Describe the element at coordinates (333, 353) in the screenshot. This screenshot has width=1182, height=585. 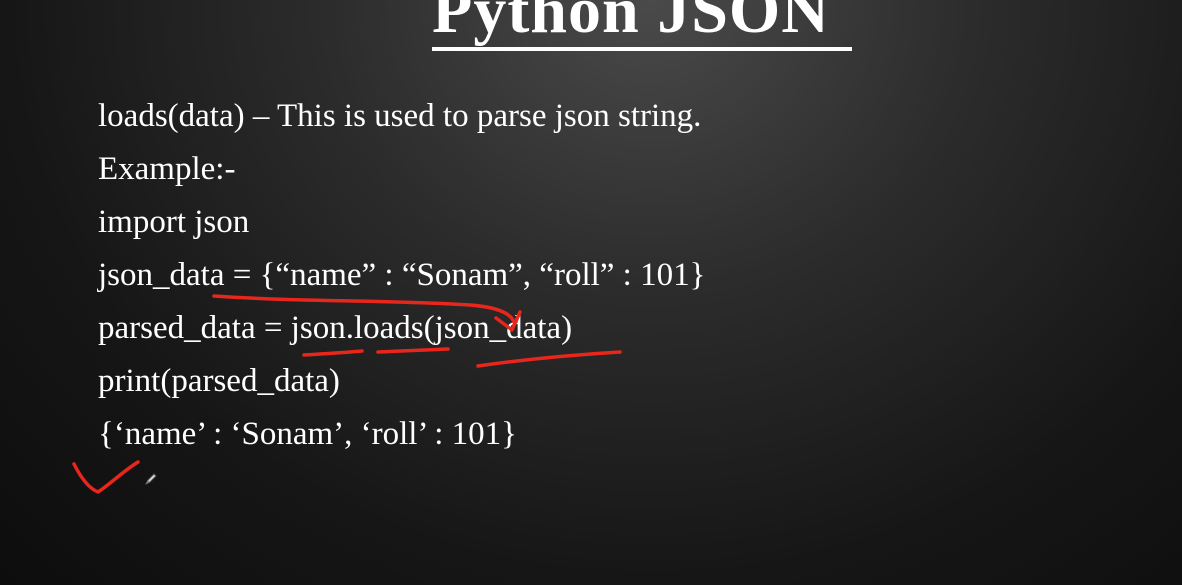
I see `ink-underline-json` at that location.